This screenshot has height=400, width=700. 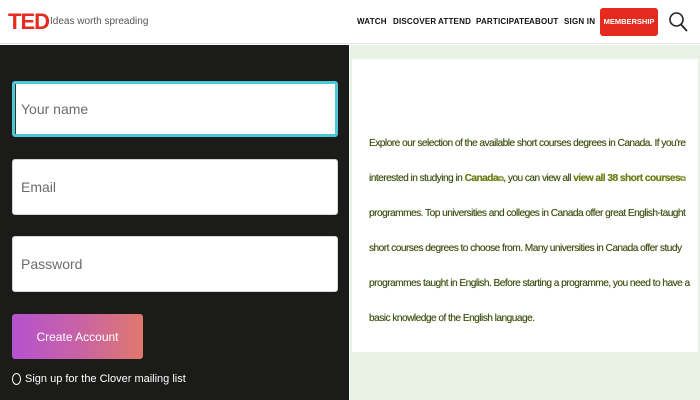 What do you see at coordinates (629, 22) in the screenshot?
I see `membership-button: MEMBERSHIP` at bounding box center [629, 22].